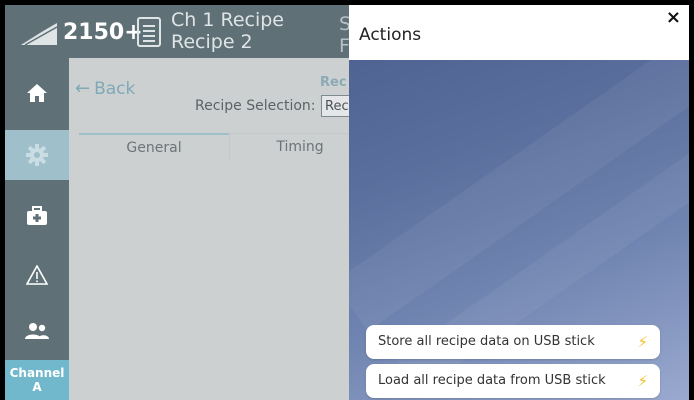 This screenshot has height=400, width=694. Describe the element at coordinates (673, 18) in the screenshot. I see `close-icon: ×` at that location.